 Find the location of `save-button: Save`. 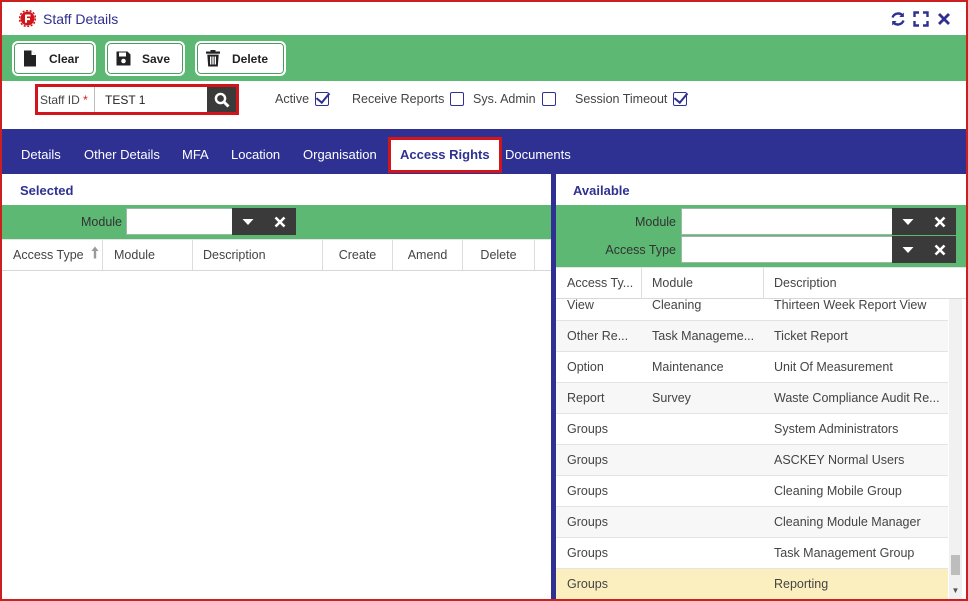

save-button: Save is located at coordinates (145, 58).